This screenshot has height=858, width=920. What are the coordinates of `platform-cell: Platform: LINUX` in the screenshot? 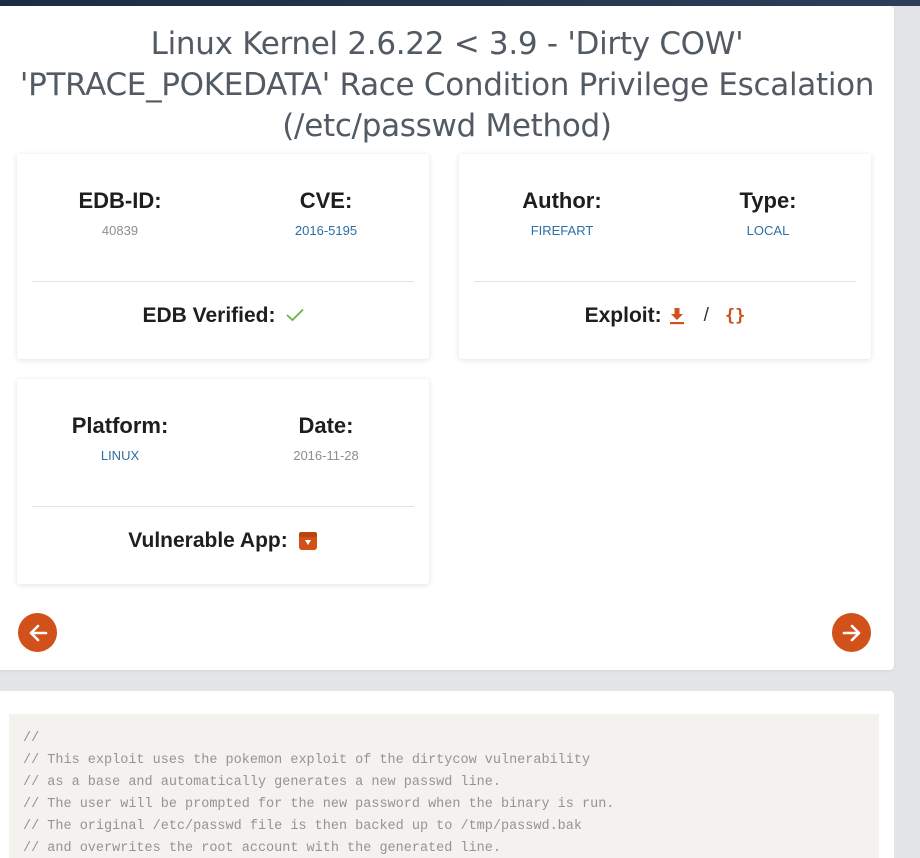 It's located at (120, 438).